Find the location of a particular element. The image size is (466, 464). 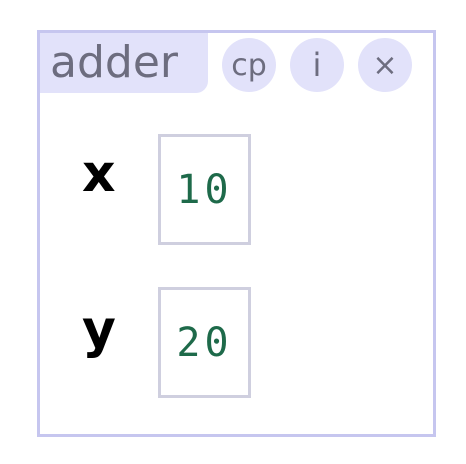

field-input-y: 20 is located at coordinates (204, 342).